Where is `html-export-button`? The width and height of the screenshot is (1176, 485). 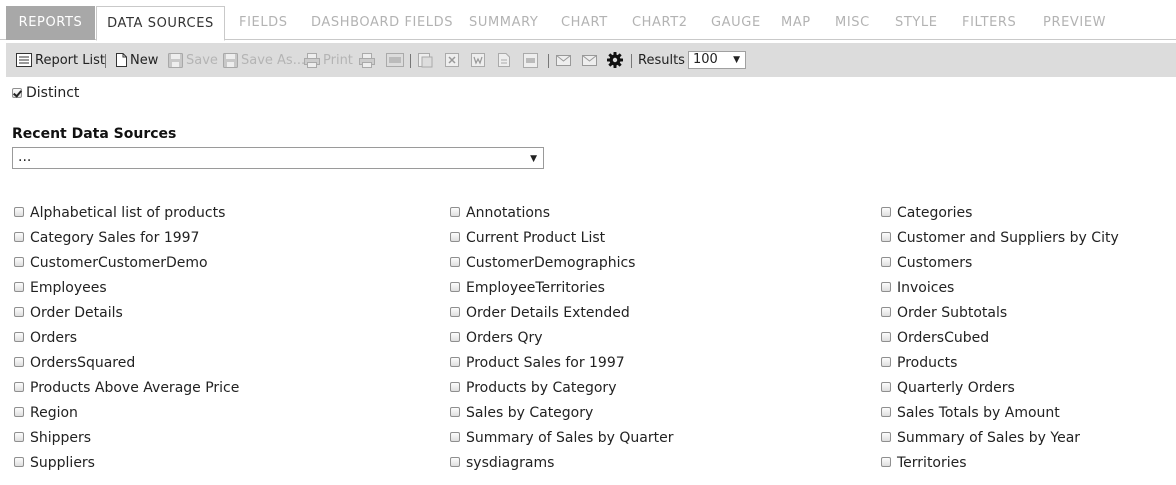
html-export-button is located at coordinates (367, 60).